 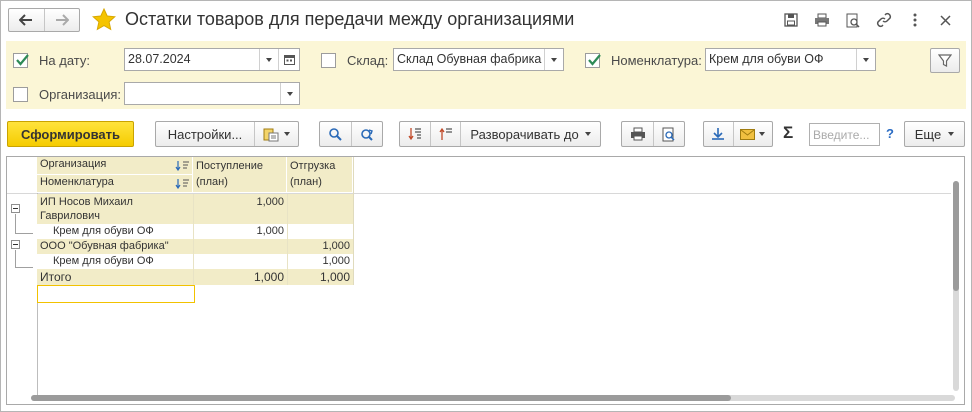 I want to click on link-button, so click(x=883, y=20).